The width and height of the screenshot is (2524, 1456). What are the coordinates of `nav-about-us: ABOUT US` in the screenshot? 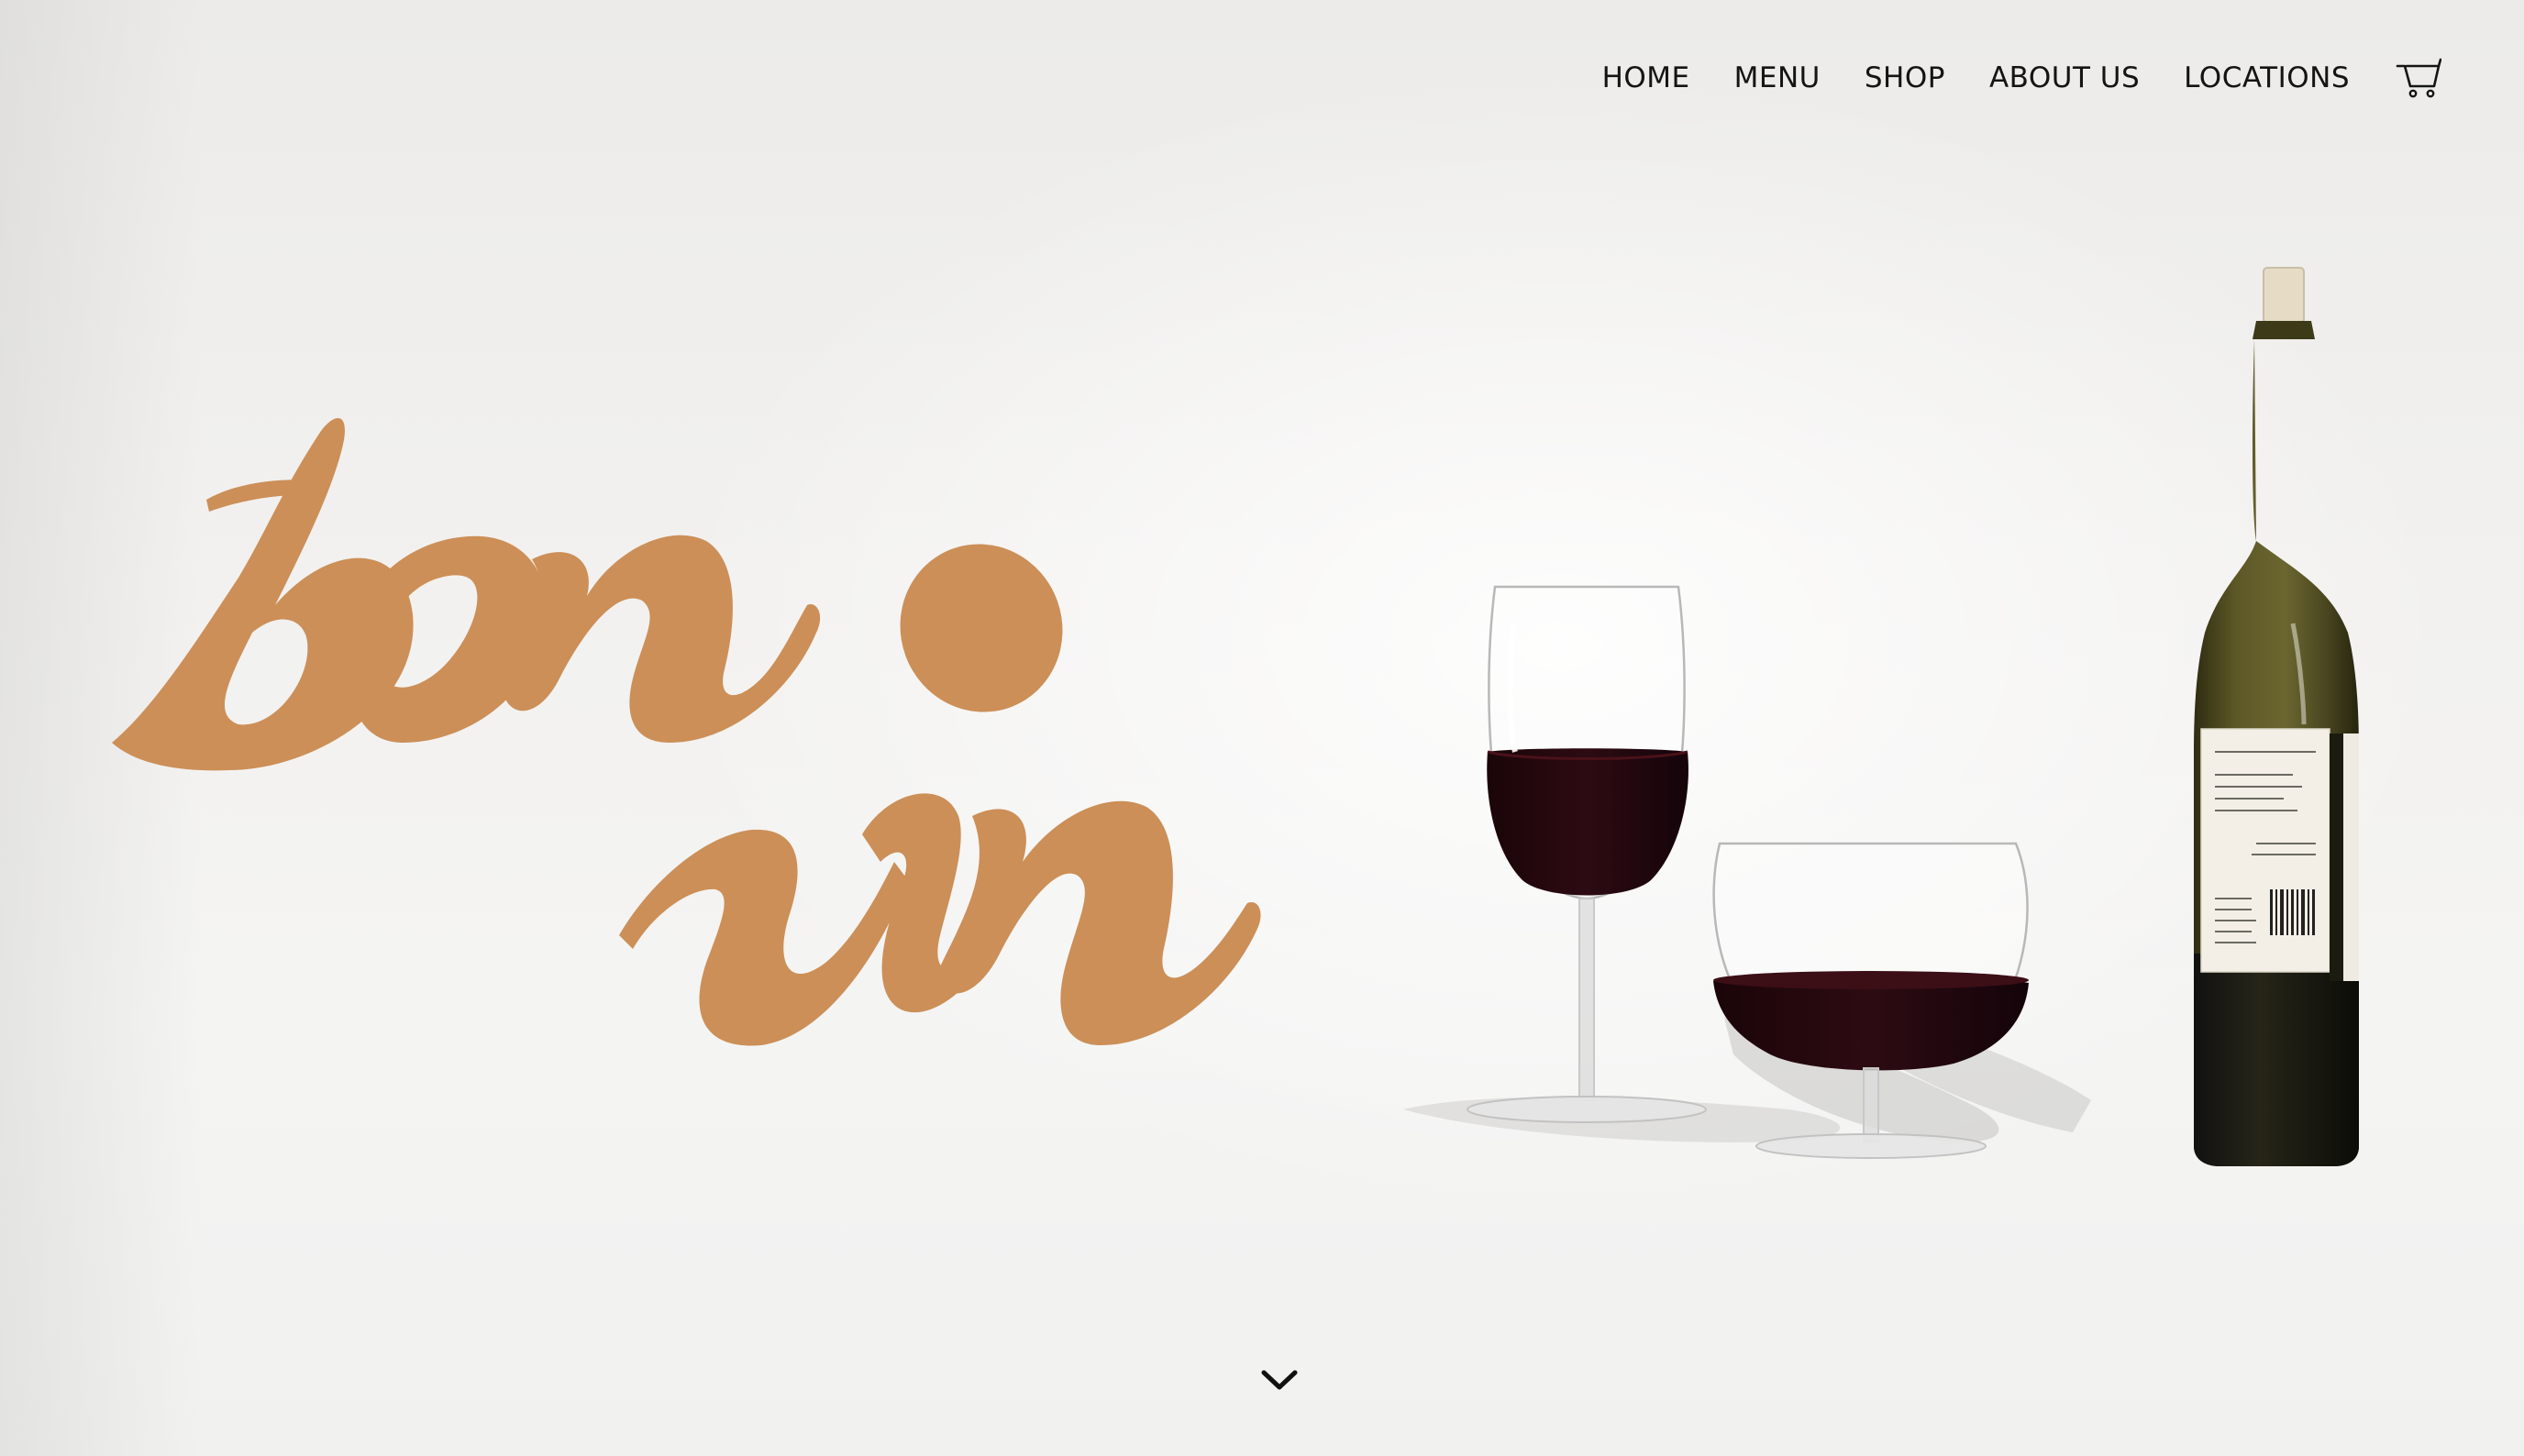 It's located at (2065, 77).